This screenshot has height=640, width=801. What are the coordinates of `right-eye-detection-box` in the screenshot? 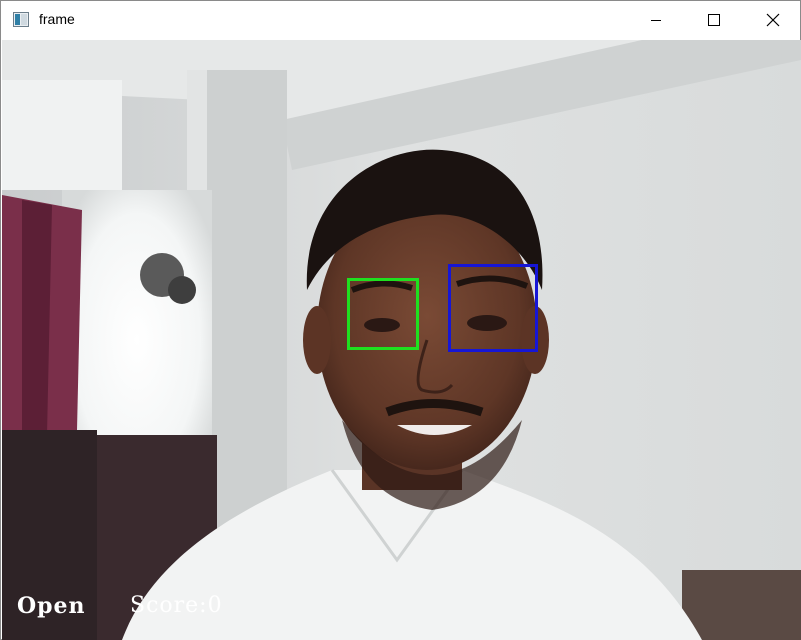 It's located at (493, 308).